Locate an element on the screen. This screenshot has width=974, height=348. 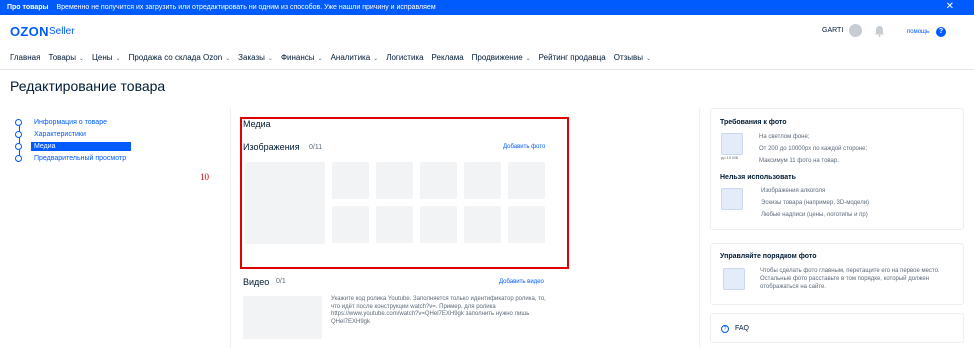
nav-item: Продвижение ⌄ is located at coordinates (501, 59).